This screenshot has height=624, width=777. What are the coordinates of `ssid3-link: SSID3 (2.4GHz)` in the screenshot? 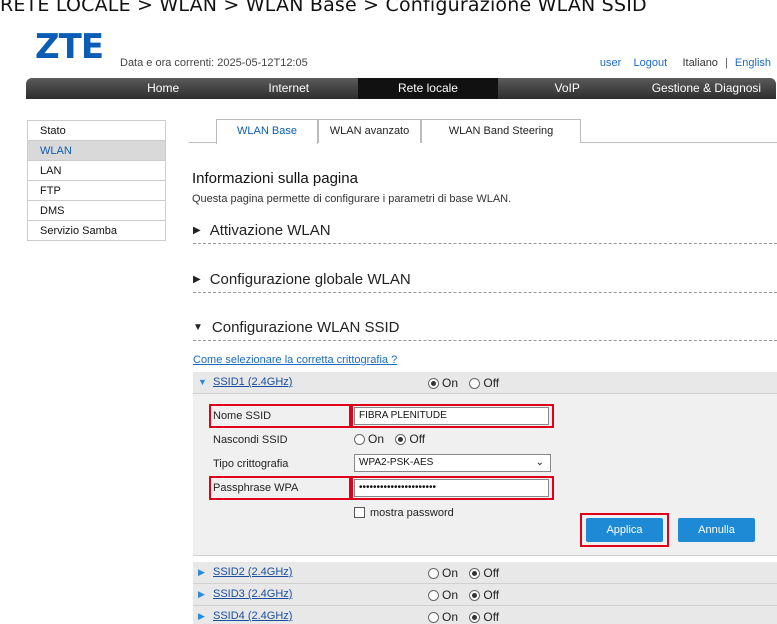 It's located at (252, 594).